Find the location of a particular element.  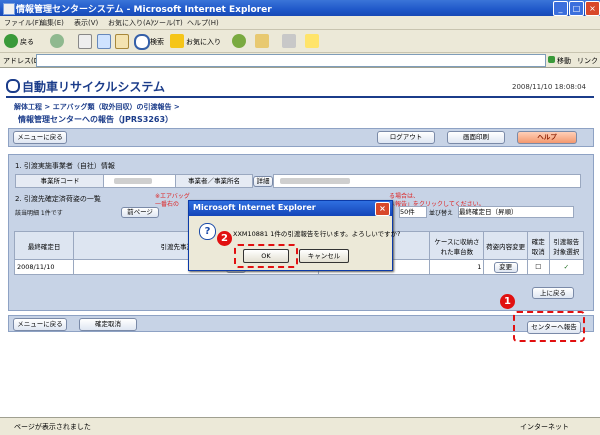

recycle-logo-icon is located at coordinates (13, 86).